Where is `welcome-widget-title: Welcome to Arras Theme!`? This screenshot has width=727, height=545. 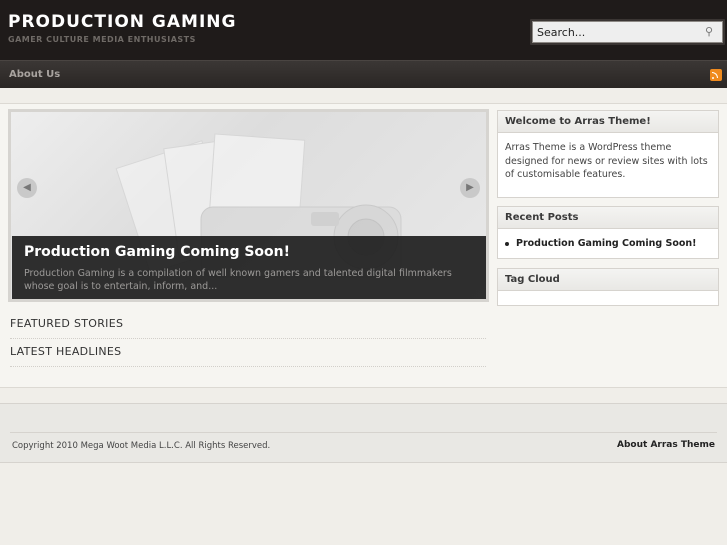 welcome-widget-title: Welcome to Arras Theme! is located at coordinates (608, 122).